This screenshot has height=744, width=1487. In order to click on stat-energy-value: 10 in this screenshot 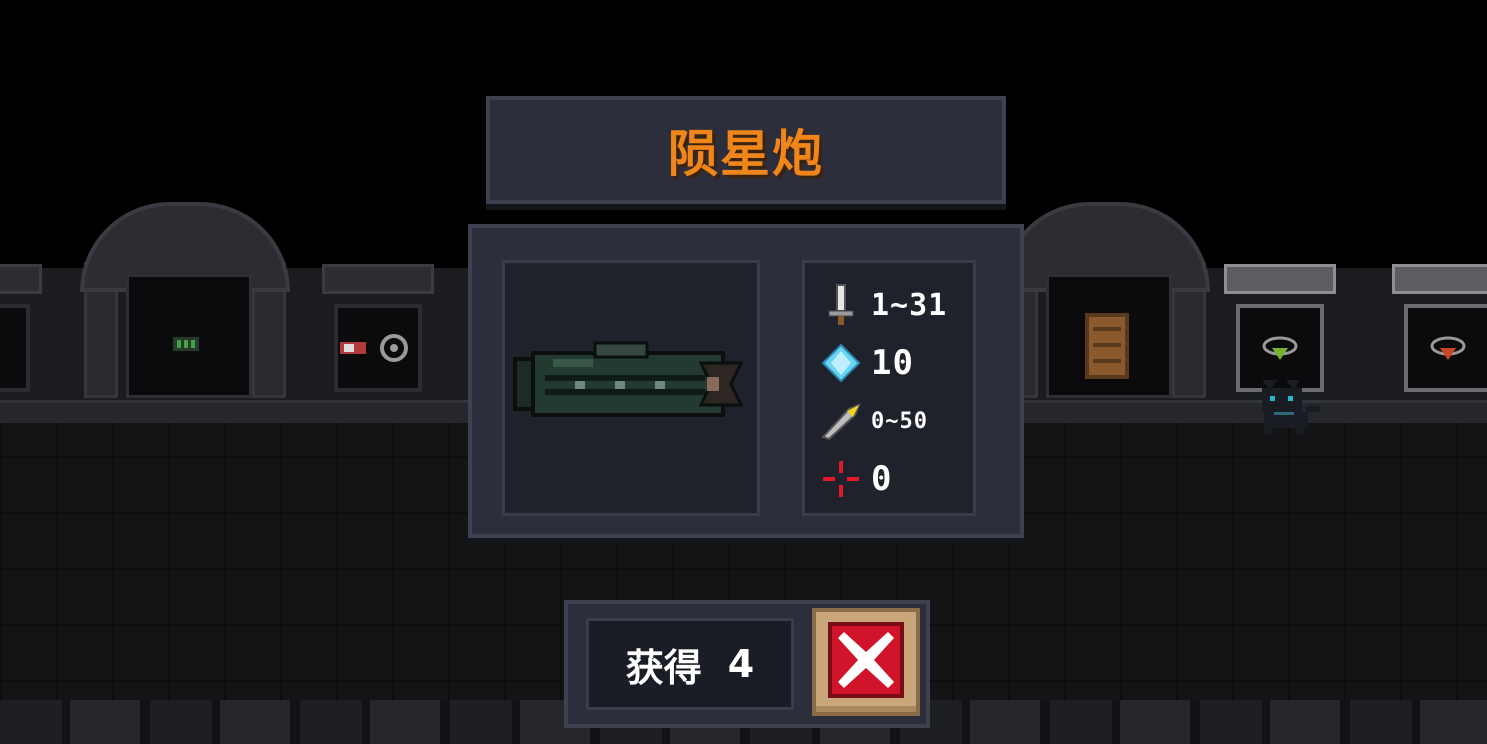, I will do `click(892, 363)`.